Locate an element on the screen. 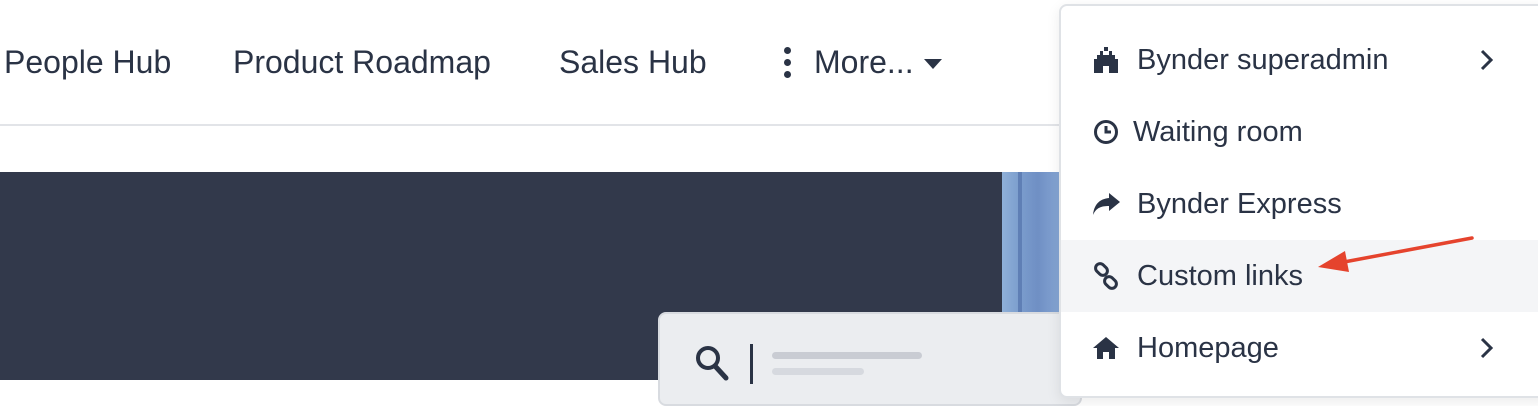 This screenshot has height=406, width=1538. menu-item-custom-links: Custom links is located at coordinates (1299, 276).